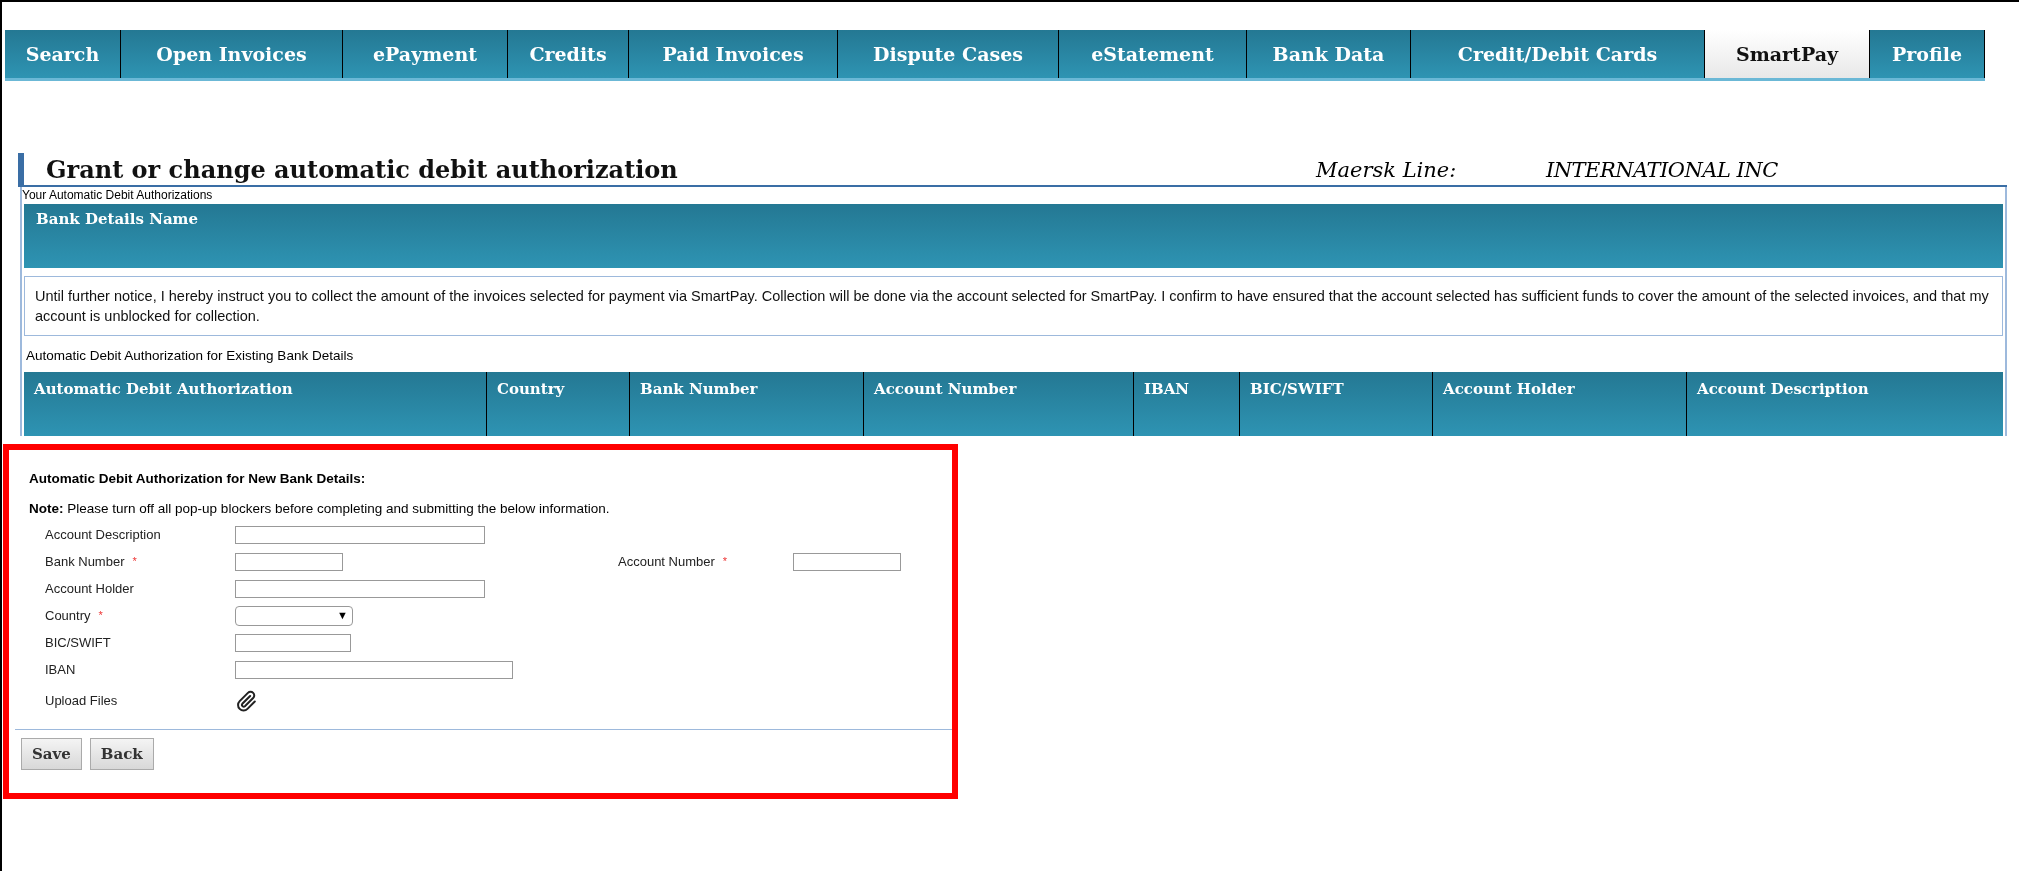  Describe the element at coordinates (1187, 404) in the screenshot. I see `column-header: IBAN` at that location.